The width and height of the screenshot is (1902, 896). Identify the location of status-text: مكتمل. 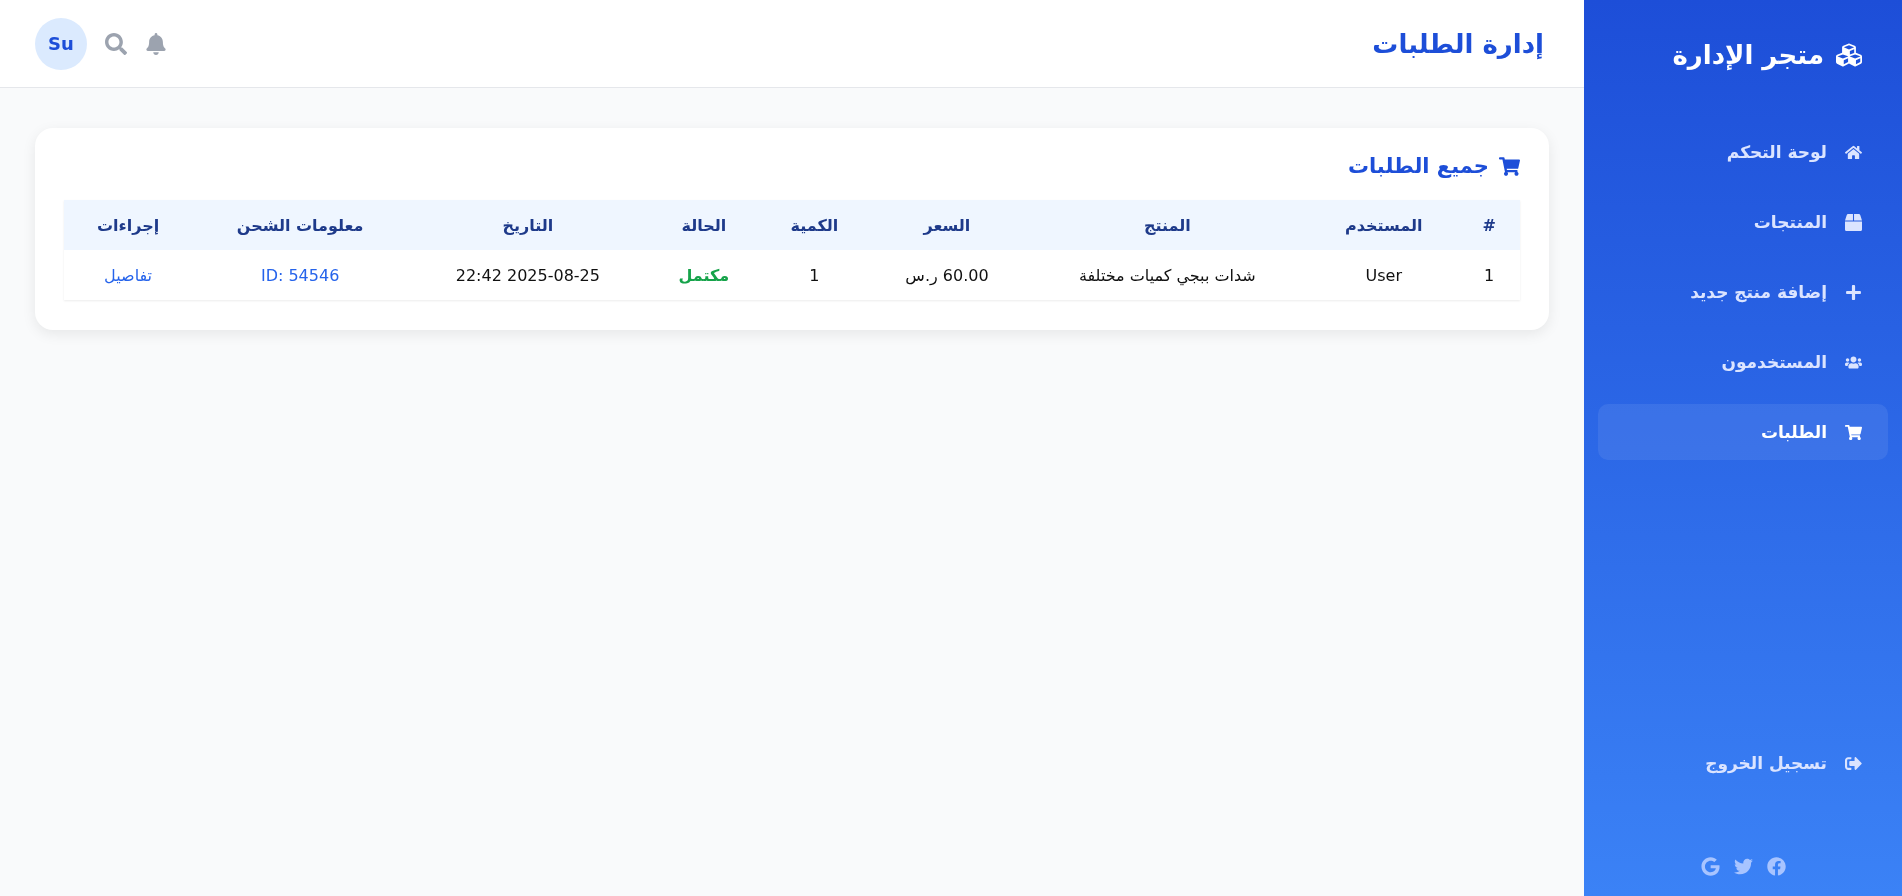
(704, 275).